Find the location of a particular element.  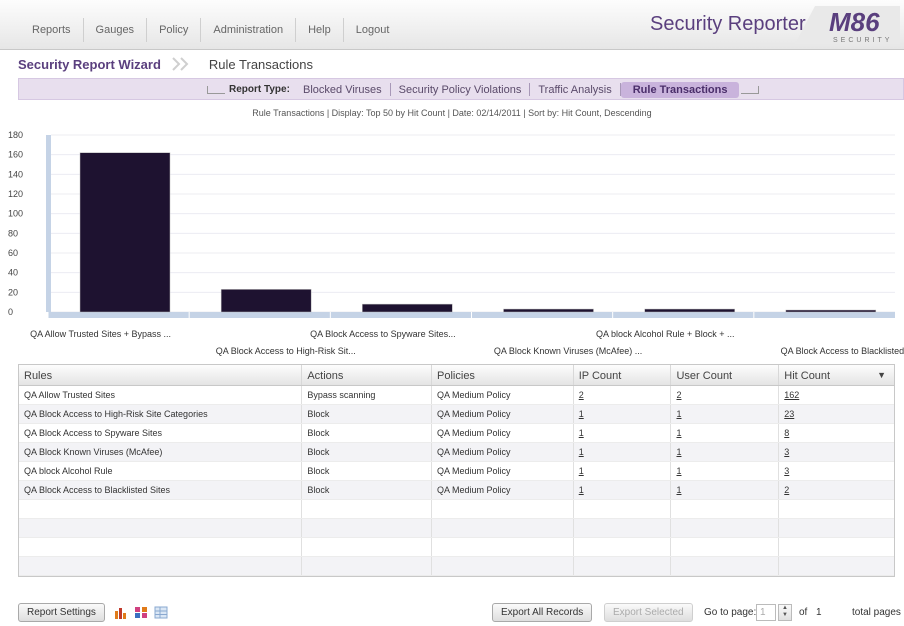

page-spinner: ▲ ▼ is located at coordinates (785, 612).